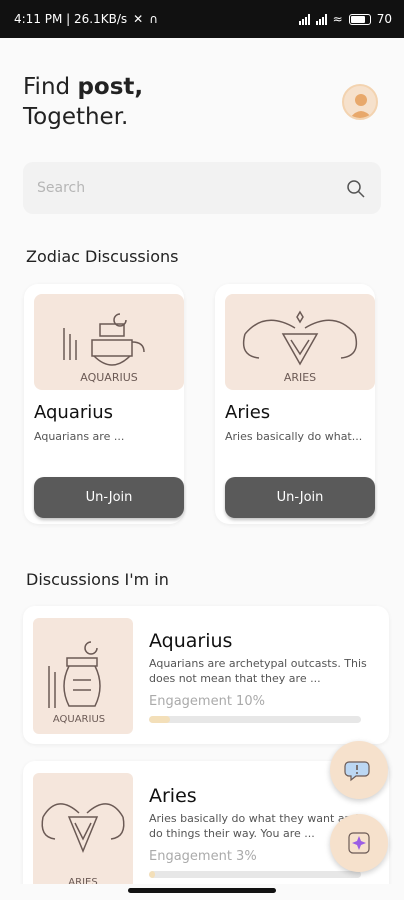 The width and height of the screenshot is (404, 900). I want to click on aries-thumbnail: ARIES, so click(83, 831).